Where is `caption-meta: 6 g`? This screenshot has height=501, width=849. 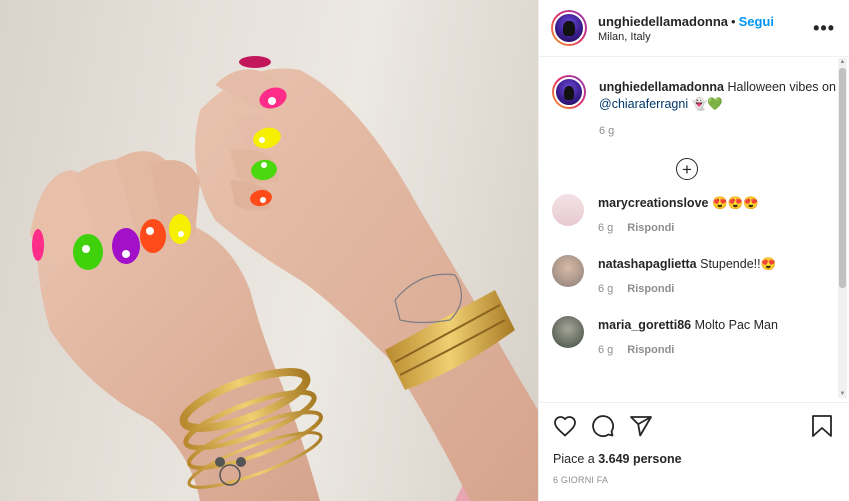
caption-meta: 6 g is located at coordinates (718, 131).